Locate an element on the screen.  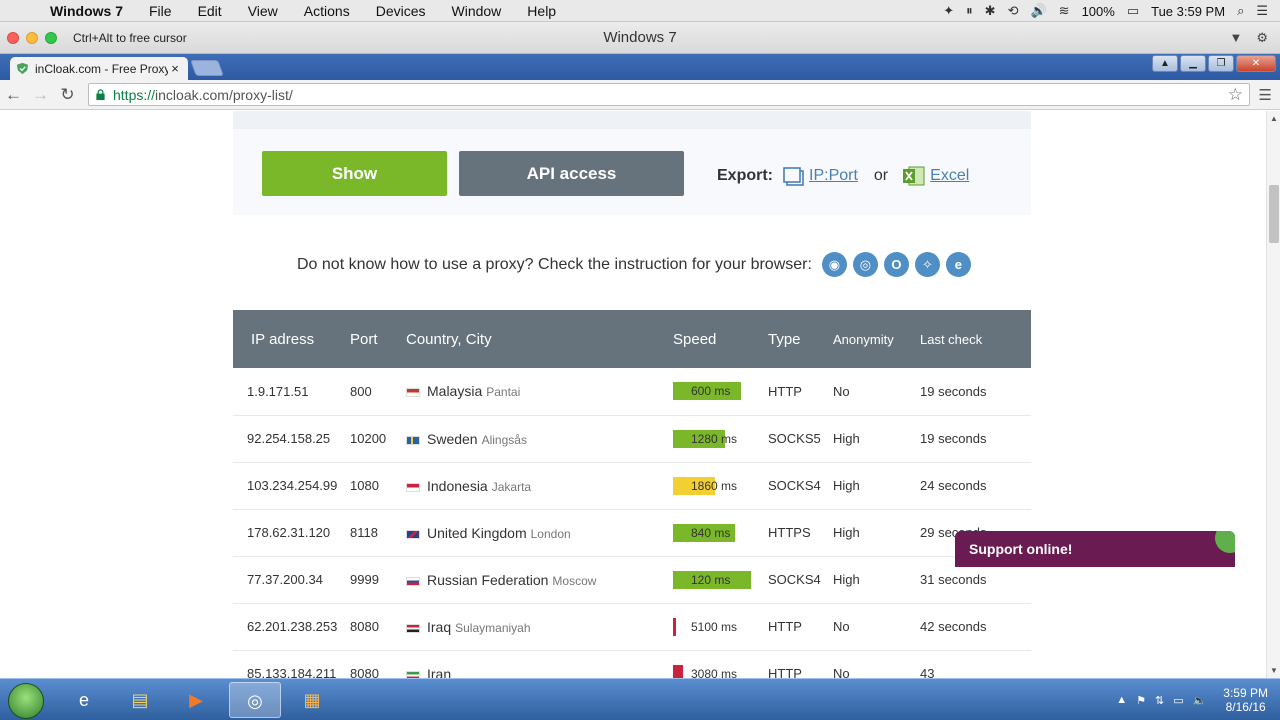
menu-edit: Edit is located at coordinates (210, 11).